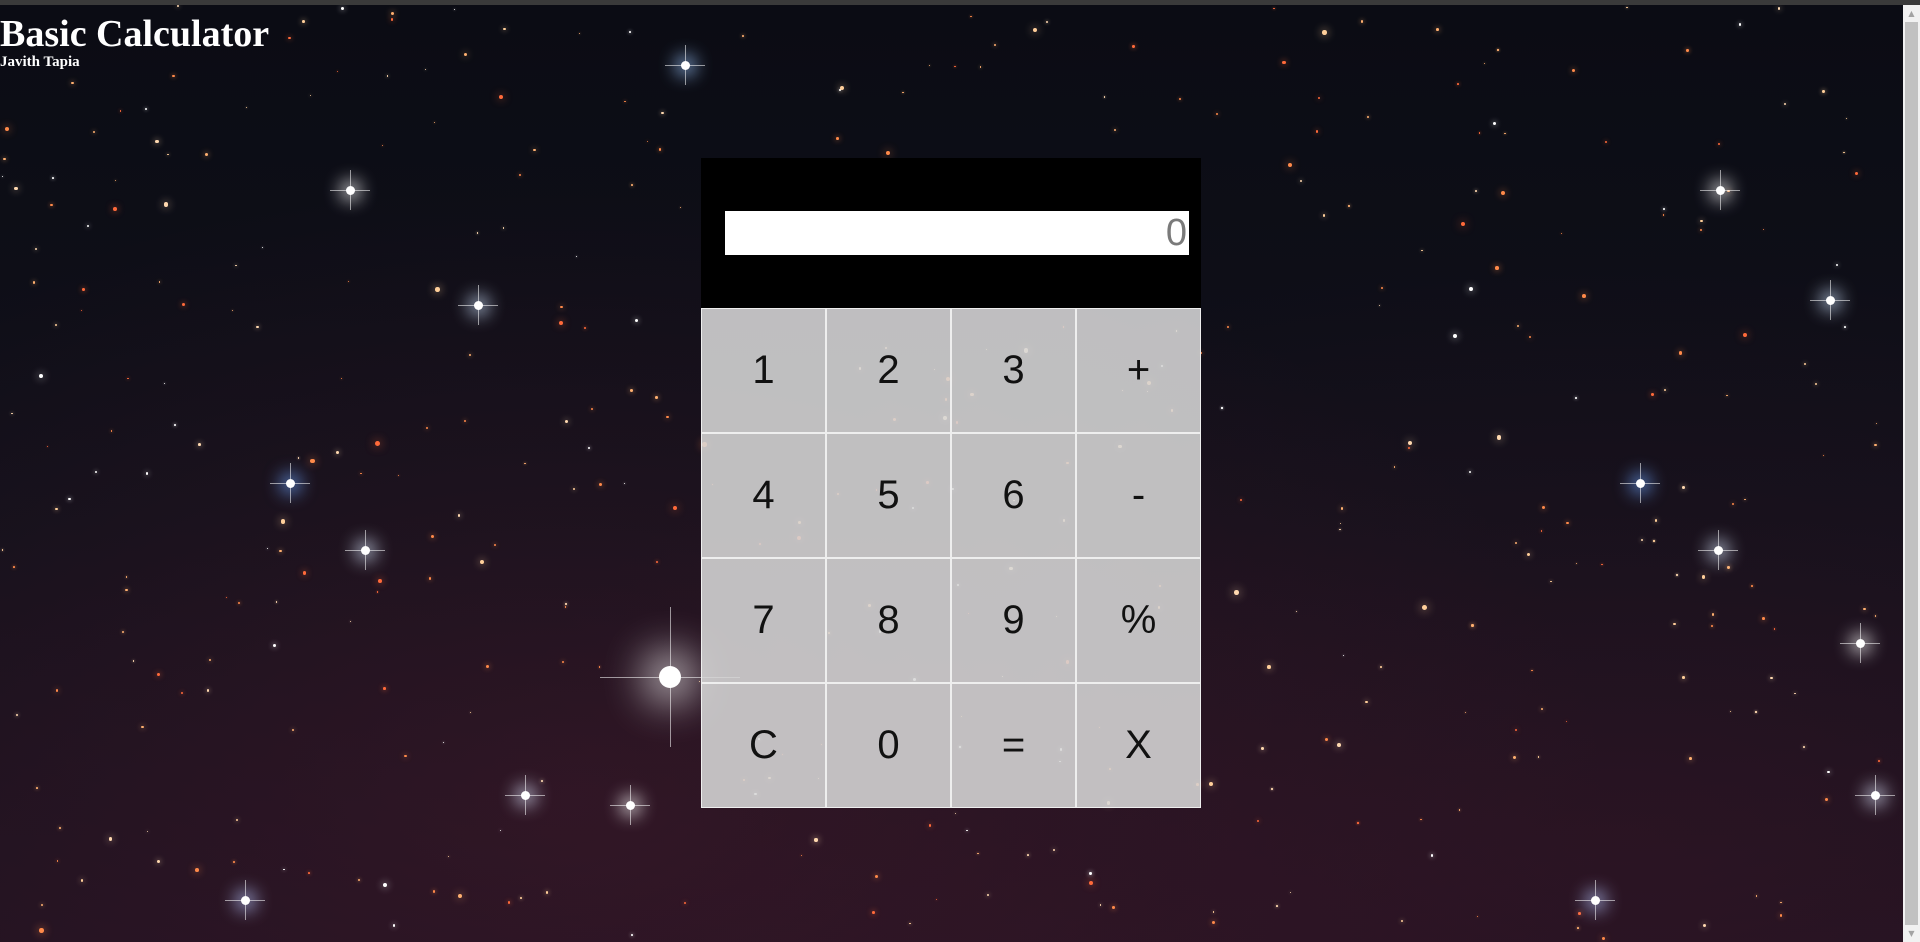 The width and height of the screenshot is (1920, 942). Describe the element at coordinates (1911, 933) in the screenshot. I see `scroll-down-arrow-icon: ▼` at that location.